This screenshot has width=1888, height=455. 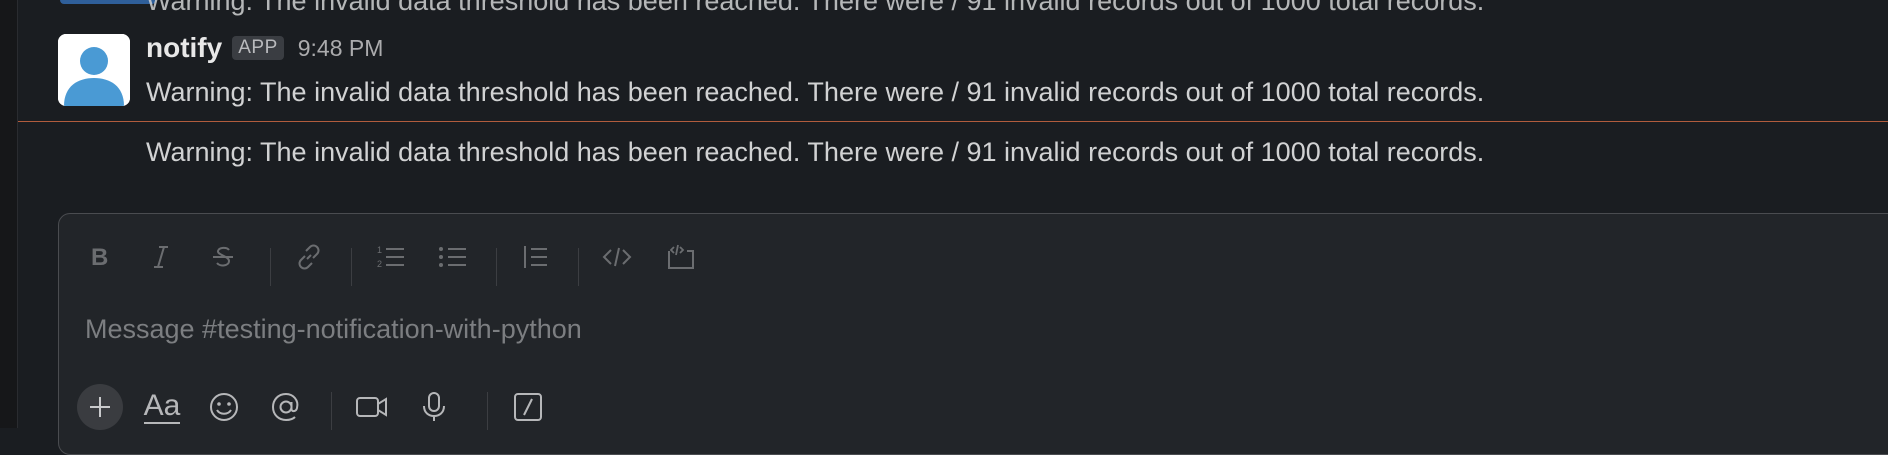 I want to click on code-block-icon, so click(x=681, y=256).